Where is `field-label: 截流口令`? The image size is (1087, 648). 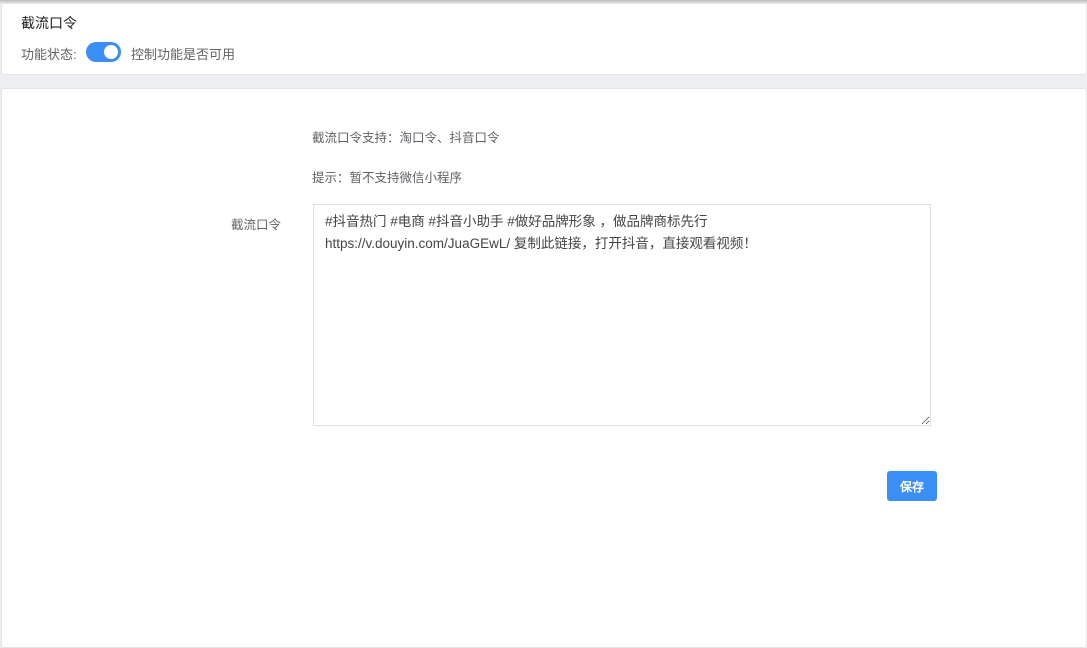 field-label: 截流口令 is located at coordinates (256, 225).